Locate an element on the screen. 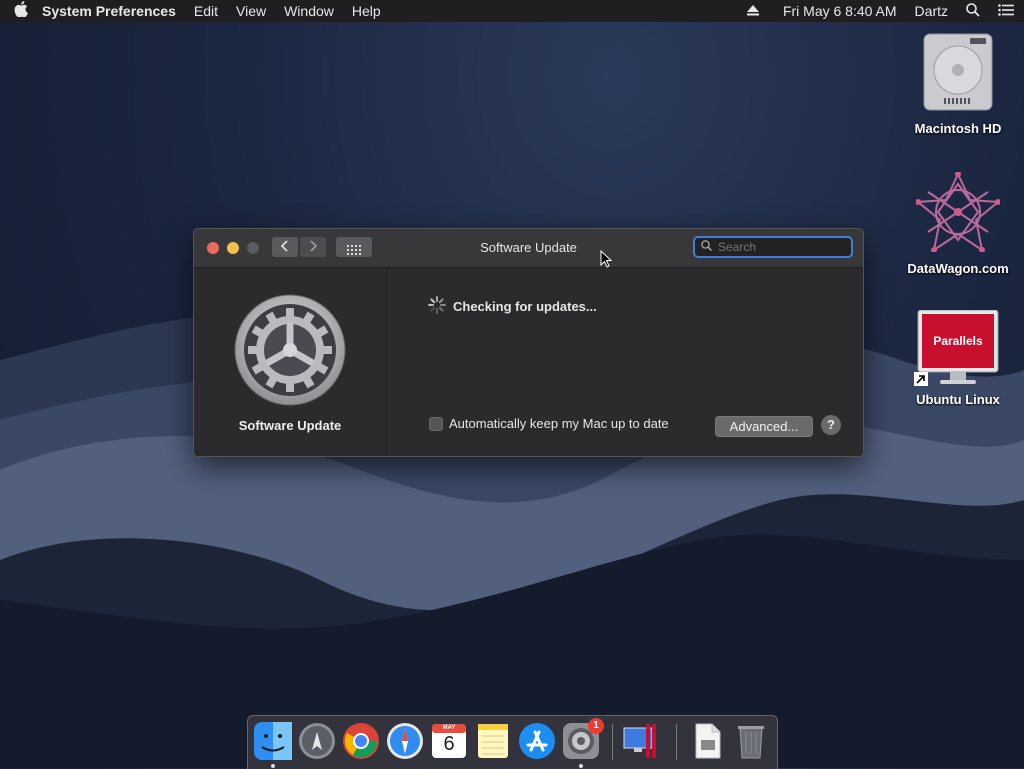 The image size is (1024, 769). apple-menu-icon is located at coordinates (21, 11).